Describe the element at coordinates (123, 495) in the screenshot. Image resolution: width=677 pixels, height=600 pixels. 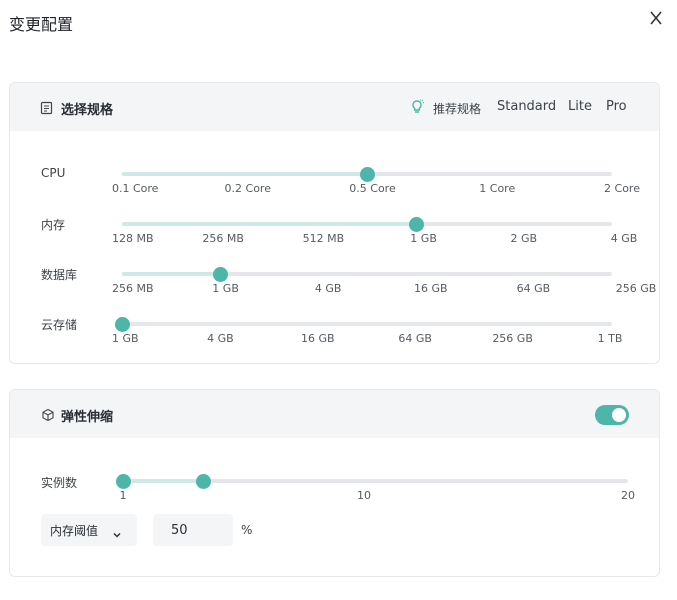
I see `instances-tick-label: 1` at that location.